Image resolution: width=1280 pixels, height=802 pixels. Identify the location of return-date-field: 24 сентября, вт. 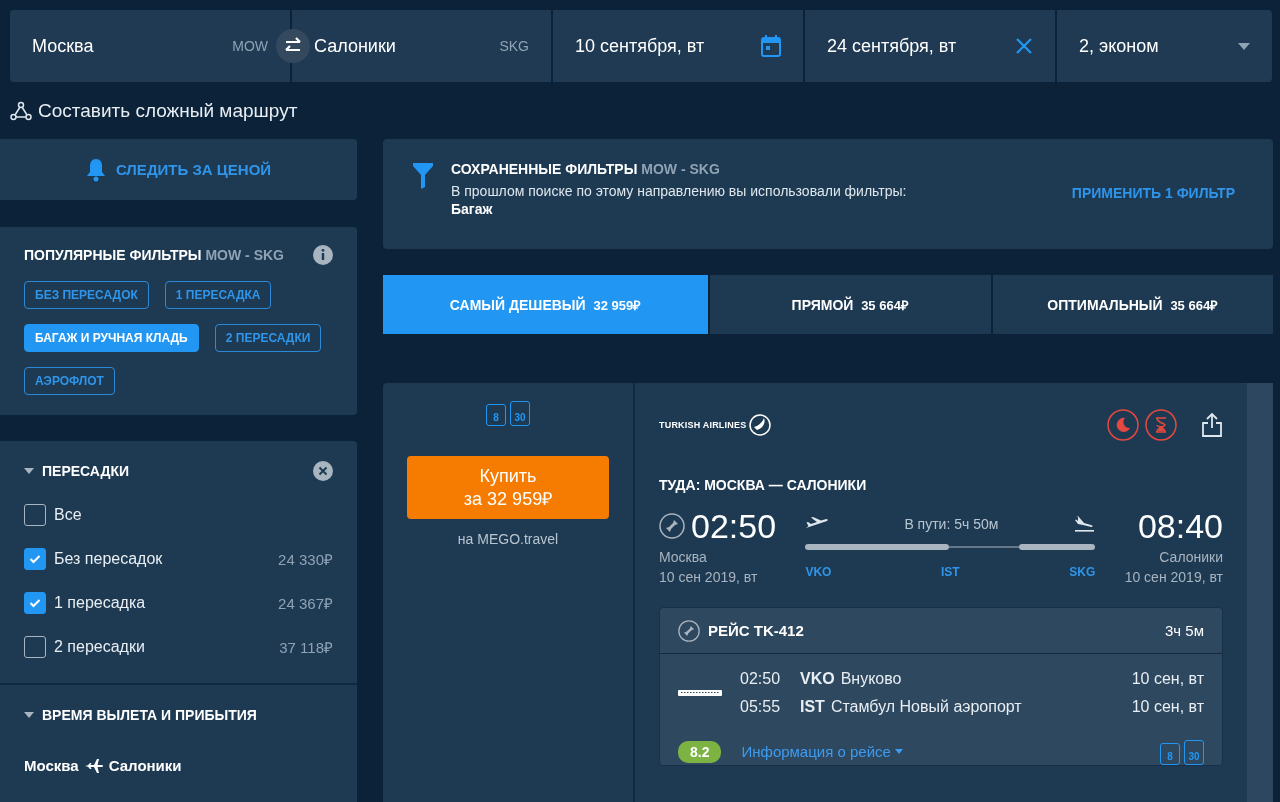
(930, 46).